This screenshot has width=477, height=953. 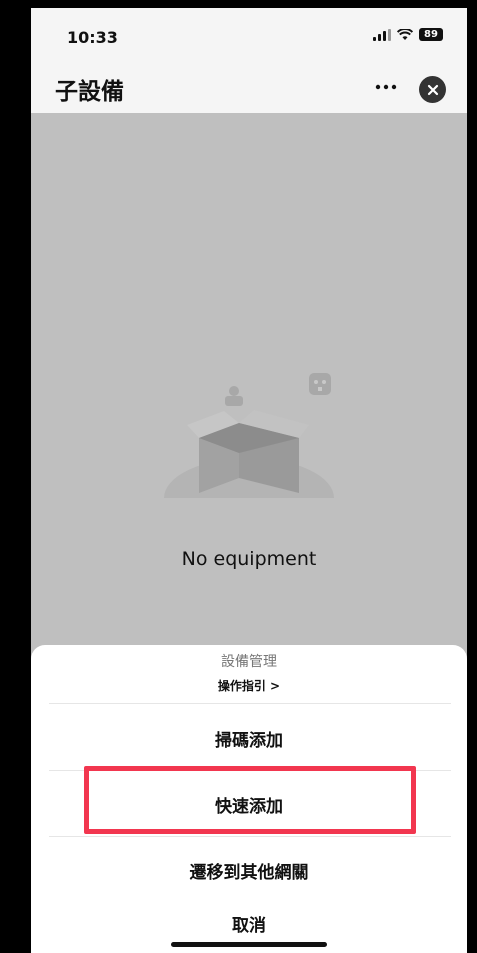 What do you see at coordinates (249, 926) in the screenshot?
I see `cancel-button: 取消` at bounding box center [249, 926].